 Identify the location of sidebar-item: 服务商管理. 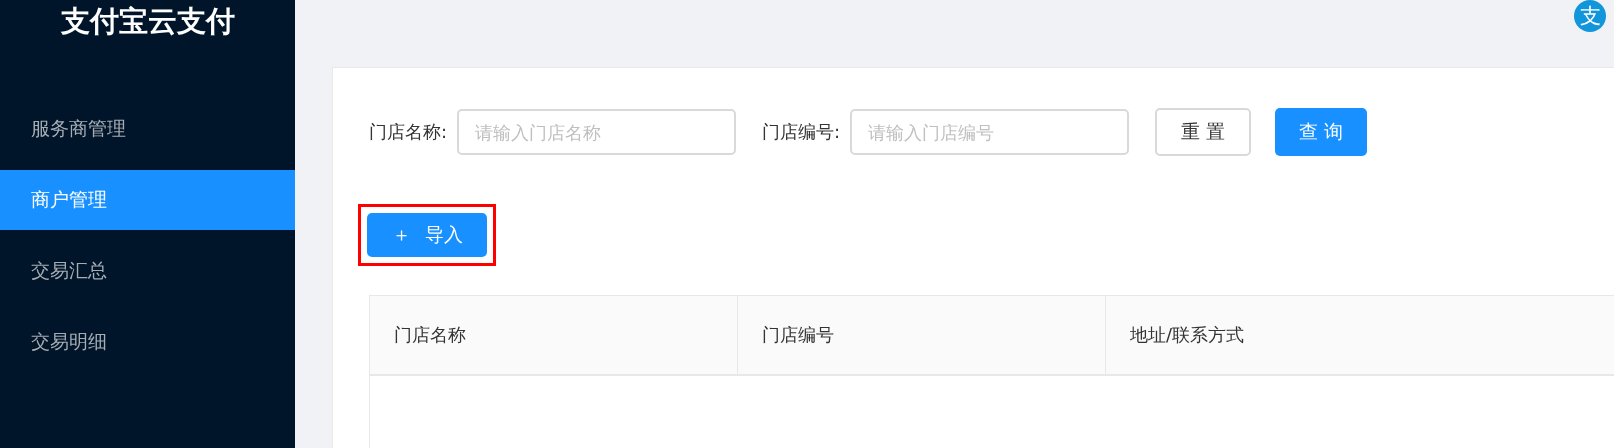
(147, 129).